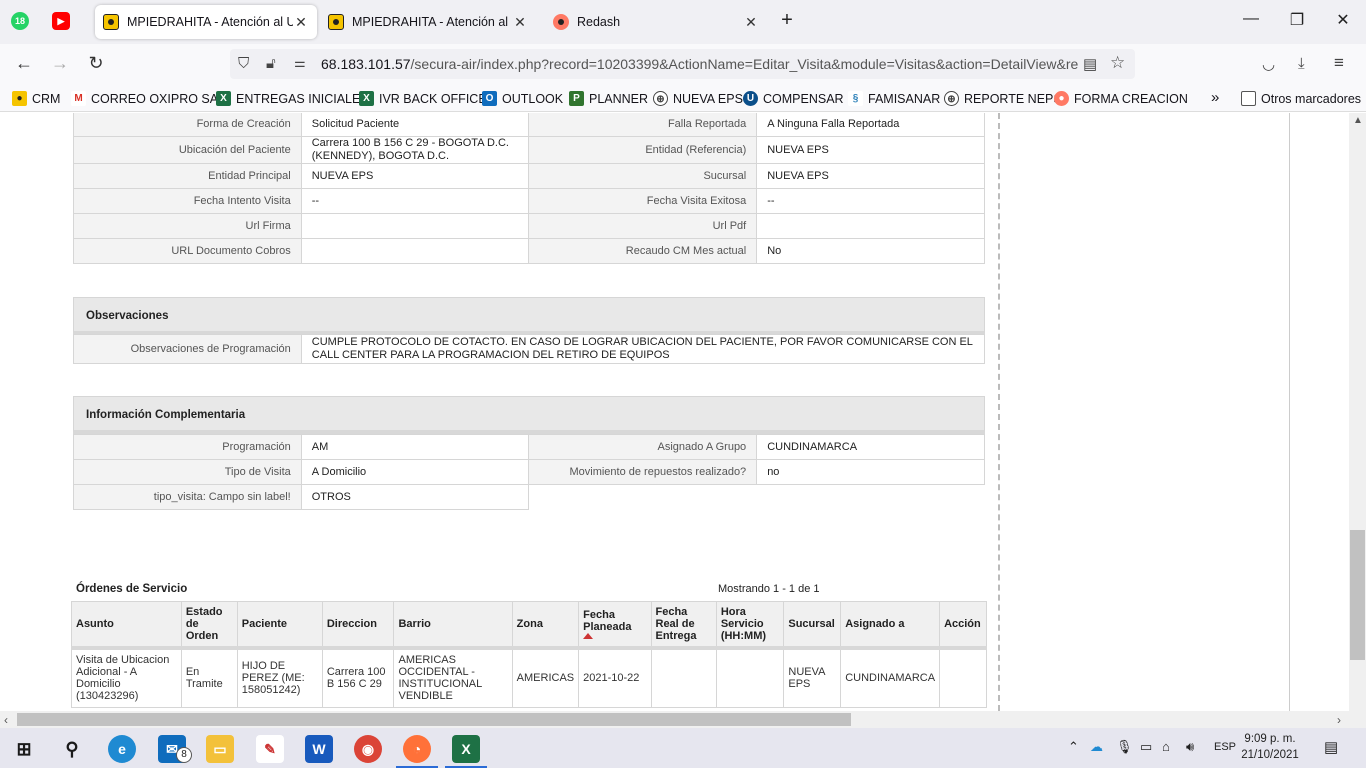  What do you see at coordinates (1331, 747) in the screenshot?
I see `notifications-icon: ▤` at bounding box center [1331, 747].